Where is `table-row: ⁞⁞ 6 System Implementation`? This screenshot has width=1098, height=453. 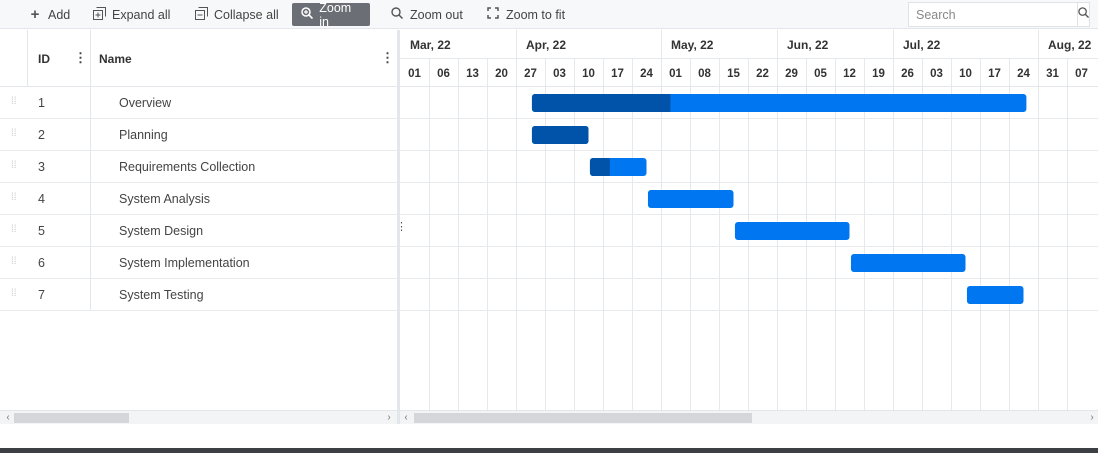 table-row: ⁞⁞ 6 System Implementation is located at coordinates (198, 263).